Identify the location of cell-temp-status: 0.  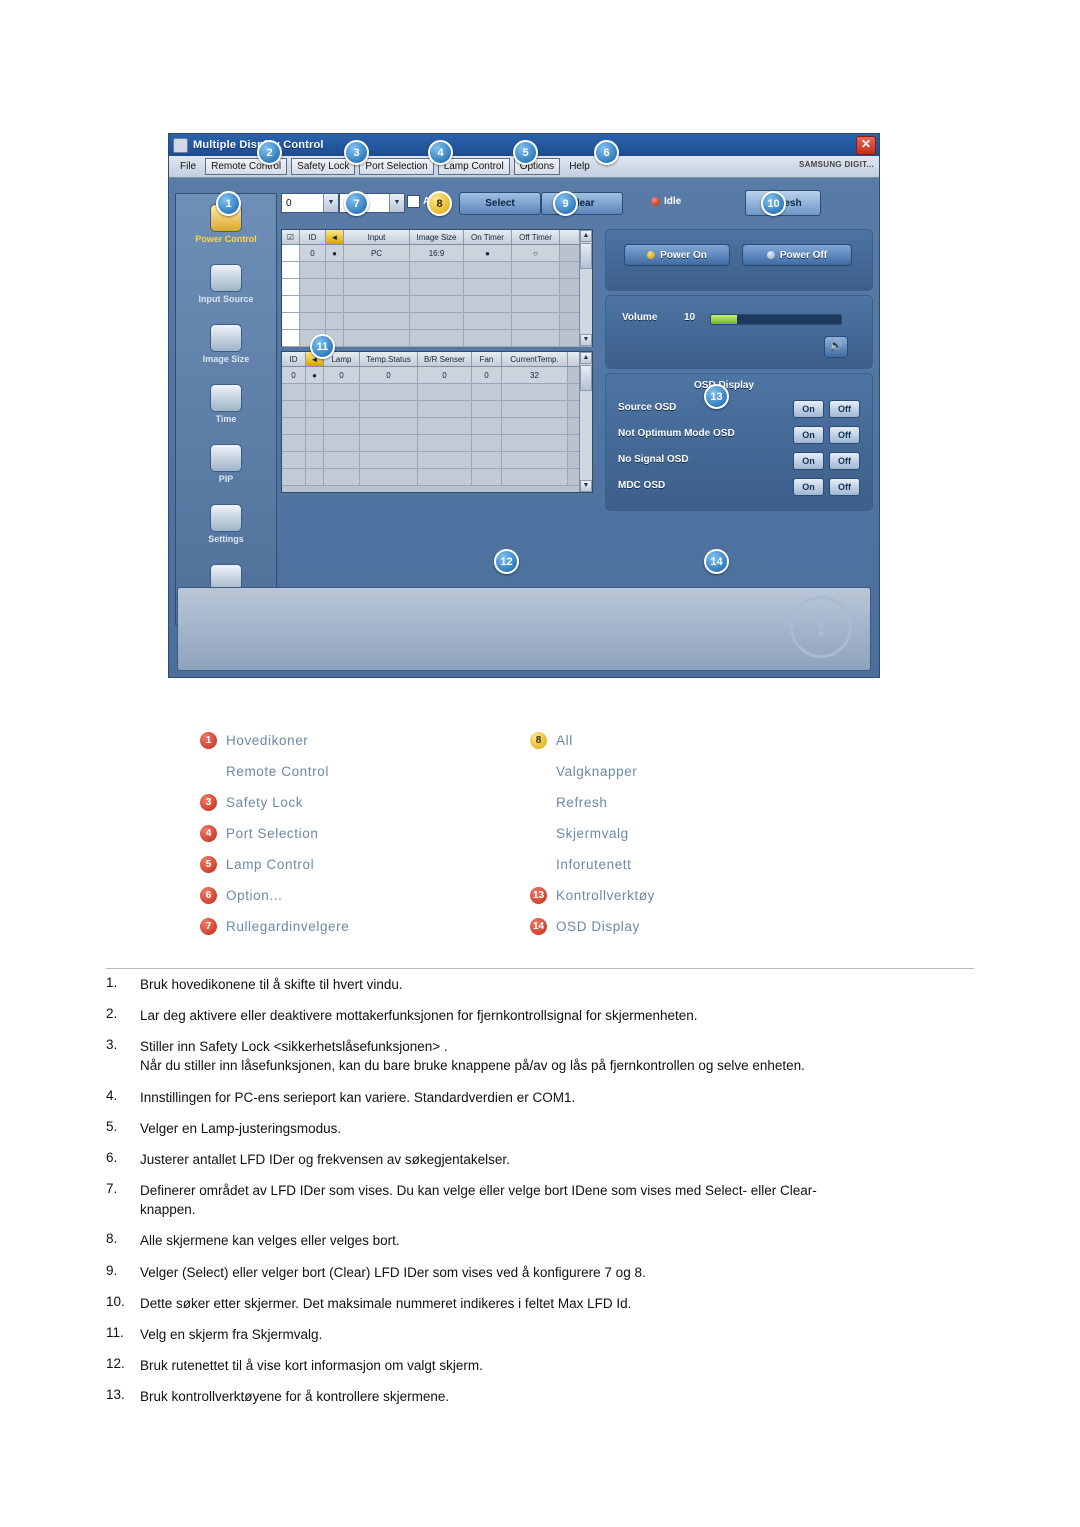
(389, 375).